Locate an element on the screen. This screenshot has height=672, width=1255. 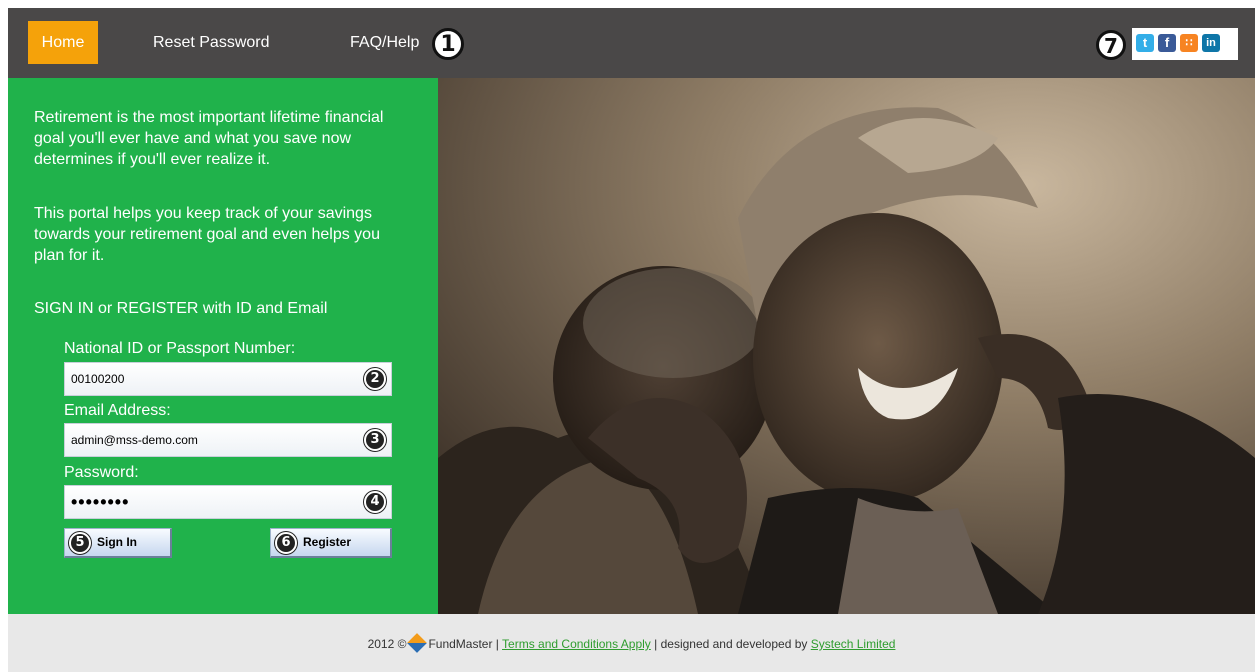
sign-in-button: 5 Sign In is located at coordinates (118, 543).